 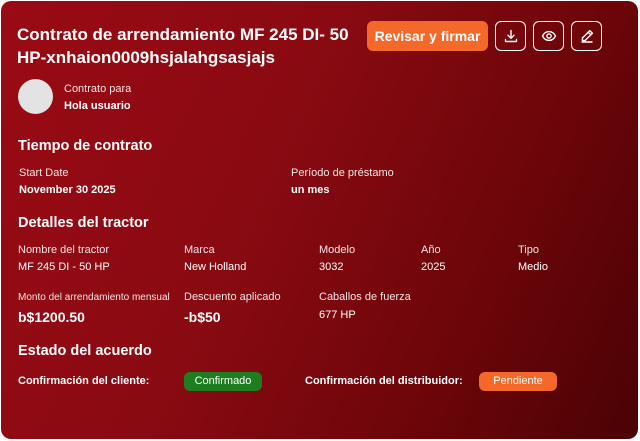 I want to click on contract-for-name: Hola usuario, so click(x=97, y=106).